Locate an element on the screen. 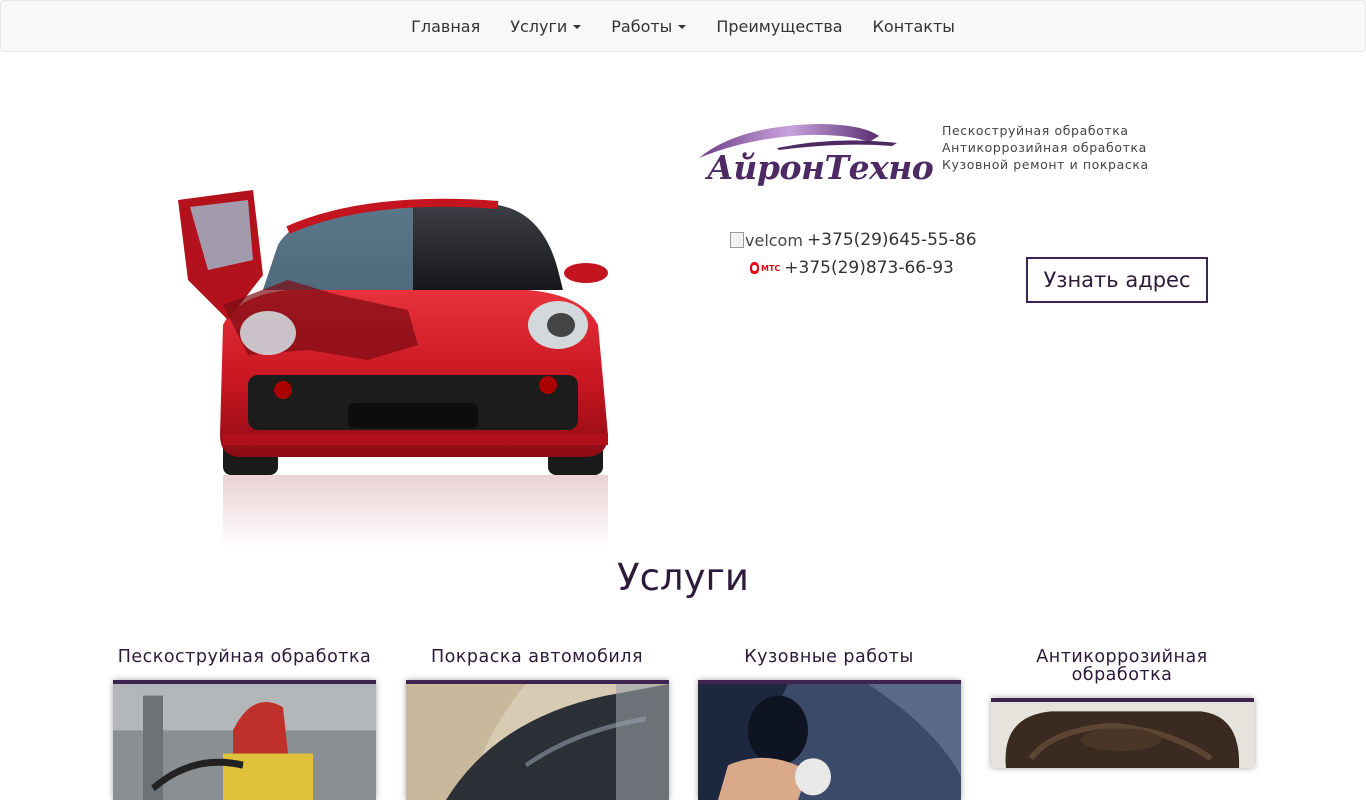 The image size is (1366, 800). mts-logo-icon: МТС is located at coordinates (765, 268).